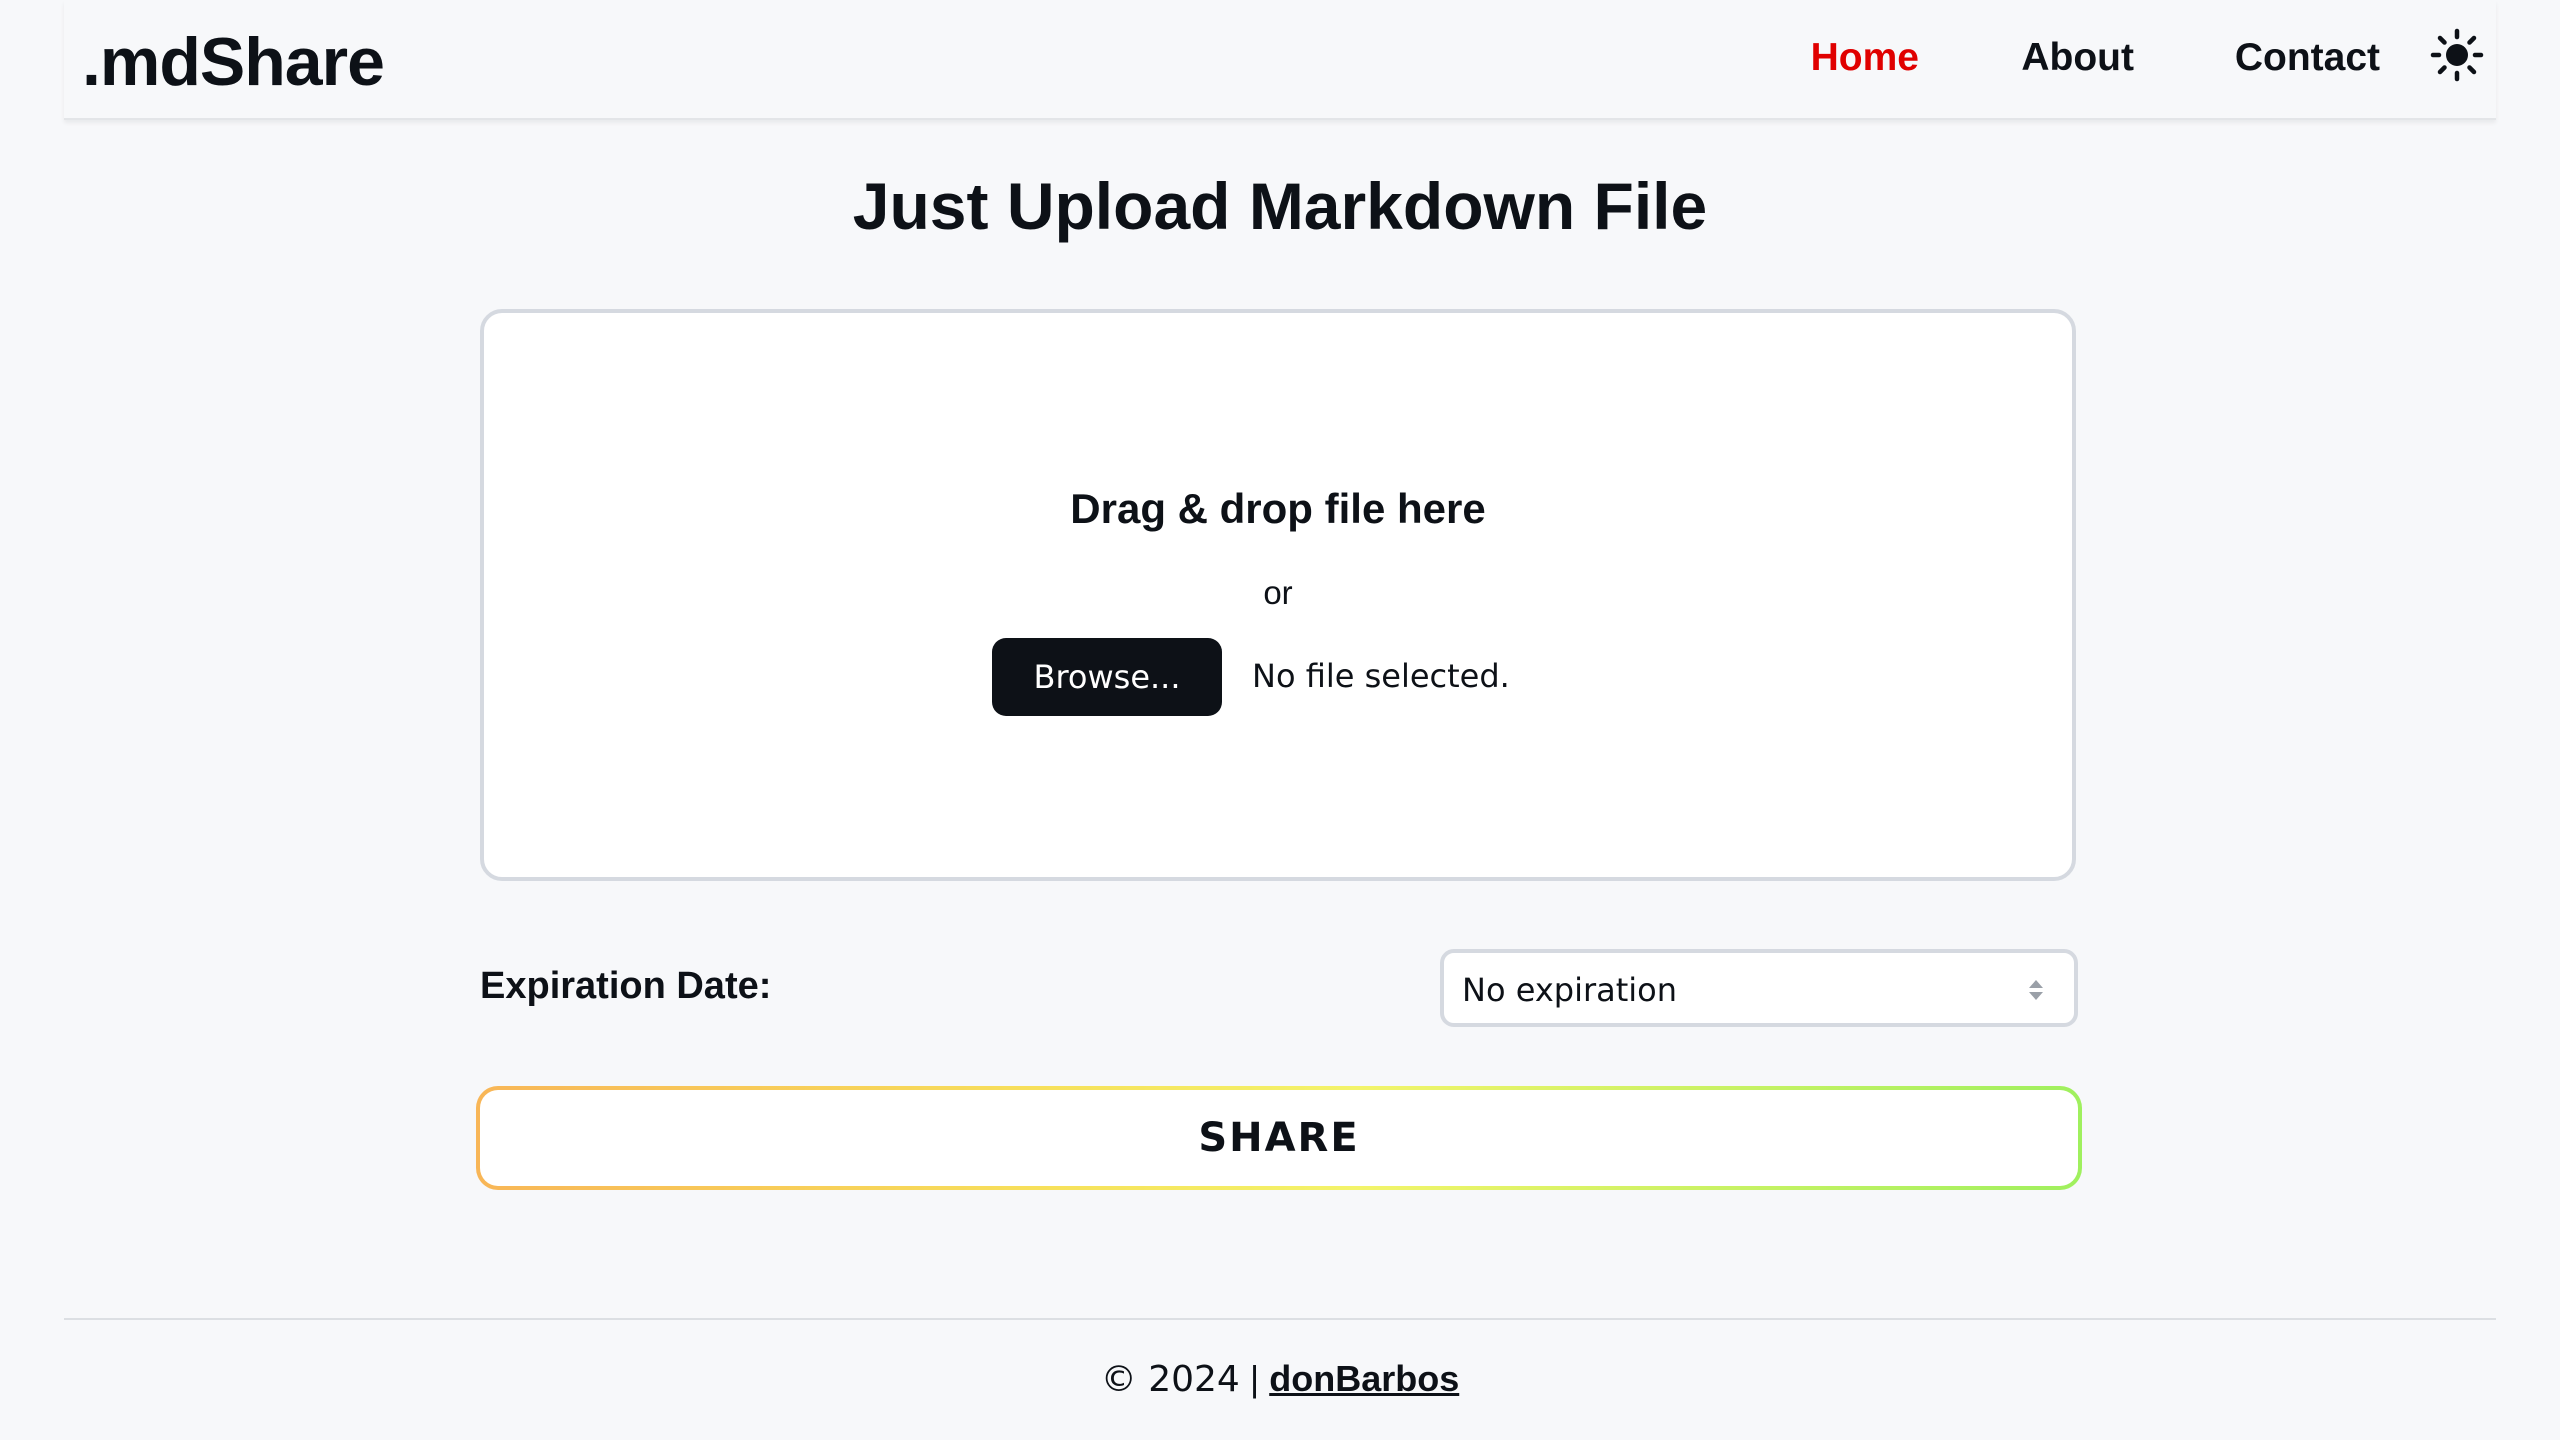  I want to click on dropzone-or-text: or, so click(1278, 592).